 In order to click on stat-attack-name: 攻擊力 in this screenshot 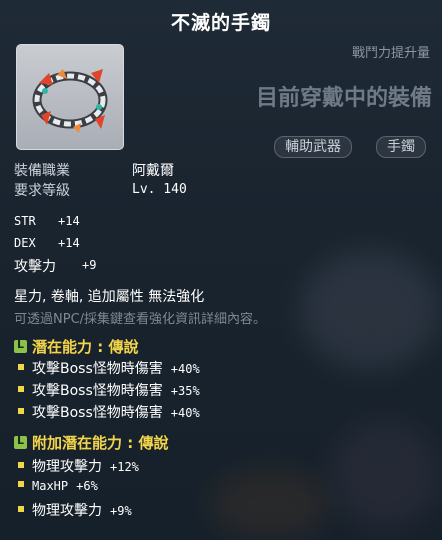, I will do `click(35, 267)`.